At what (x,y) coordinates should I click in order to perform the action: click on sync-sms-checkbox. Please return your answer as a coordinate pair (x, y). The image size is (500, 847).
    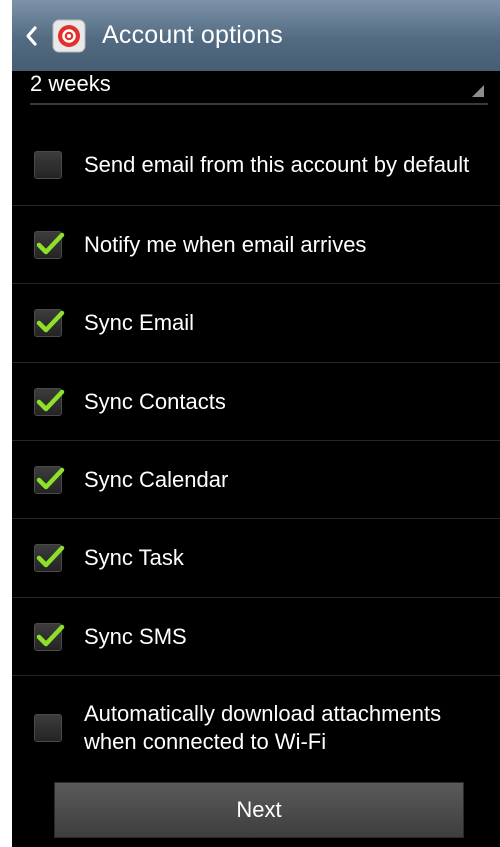
    Looking at the image, I should click on (49, 636).